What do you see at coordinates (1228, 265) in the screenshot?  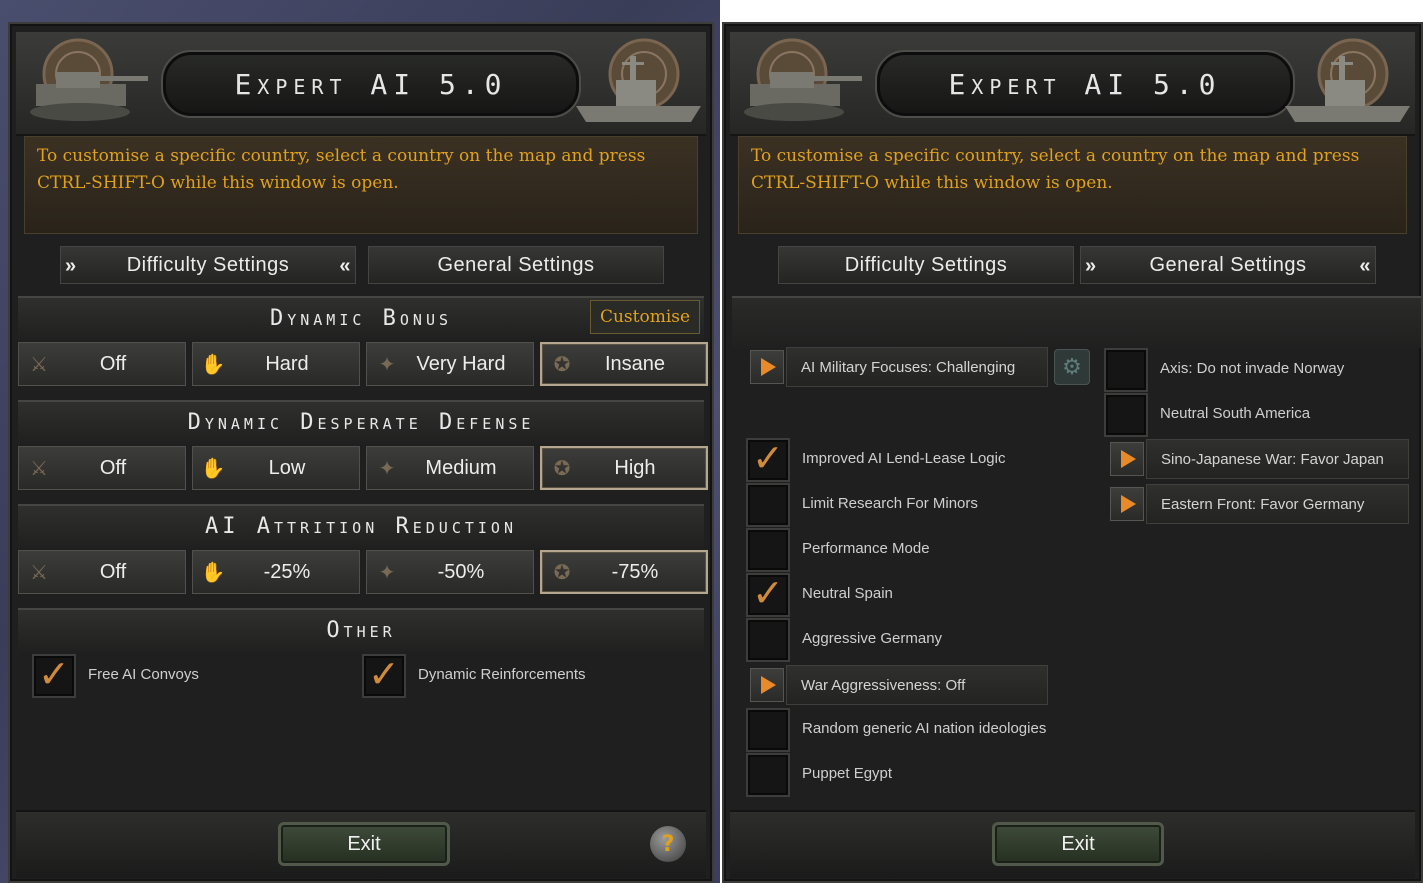 I see `tab-general-settings: » General Settings «` at bounding box center [1228, 265].